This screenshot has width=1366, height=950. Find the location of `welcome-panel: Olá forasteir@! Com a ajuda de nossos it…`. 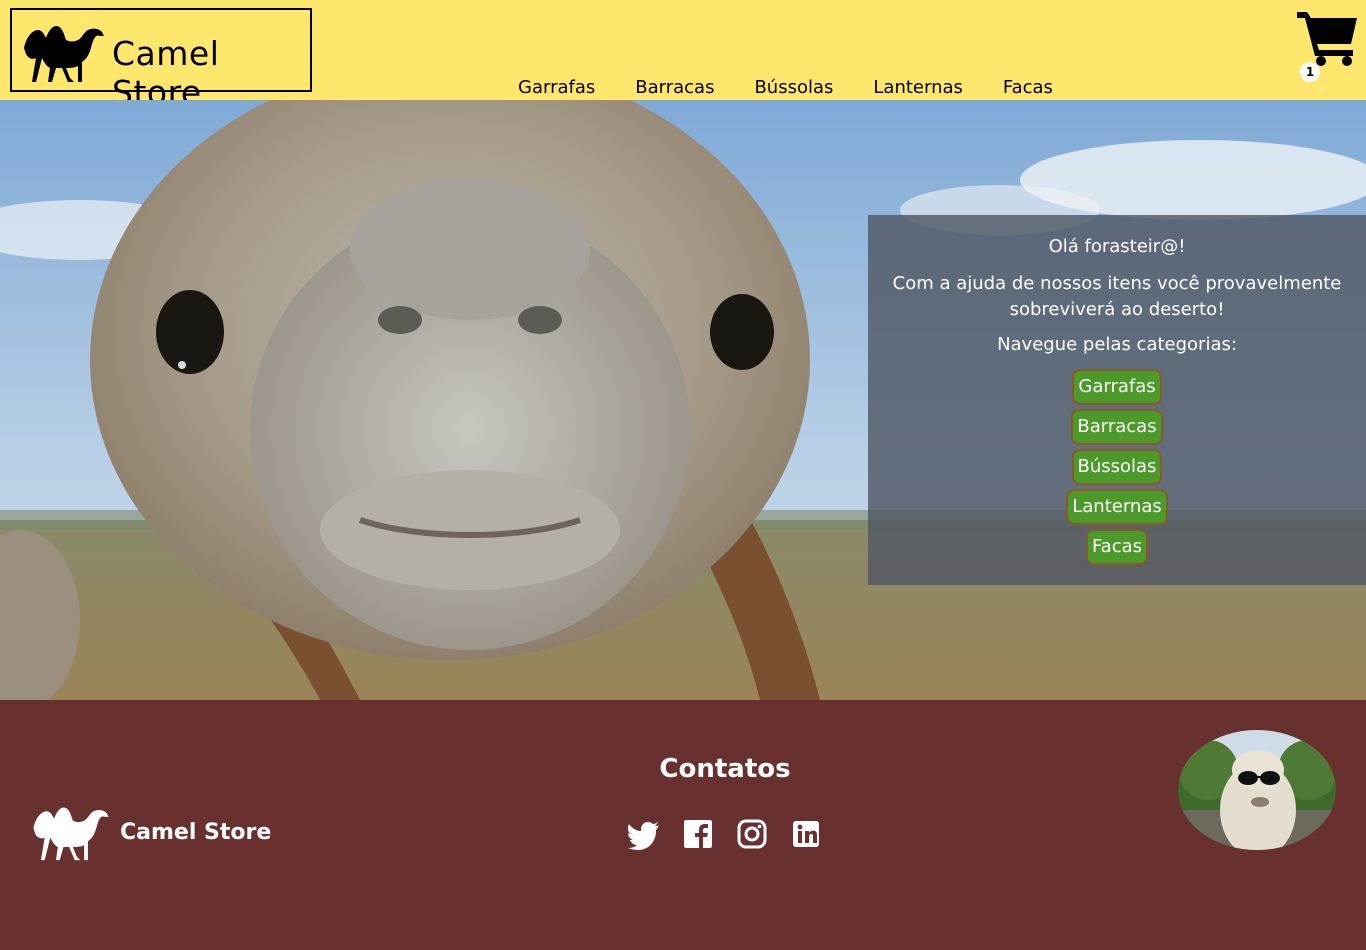

welcome-panel: Olá forasteir@! Com a ajuda de nossos it… is located at coordinates (1117, 400).